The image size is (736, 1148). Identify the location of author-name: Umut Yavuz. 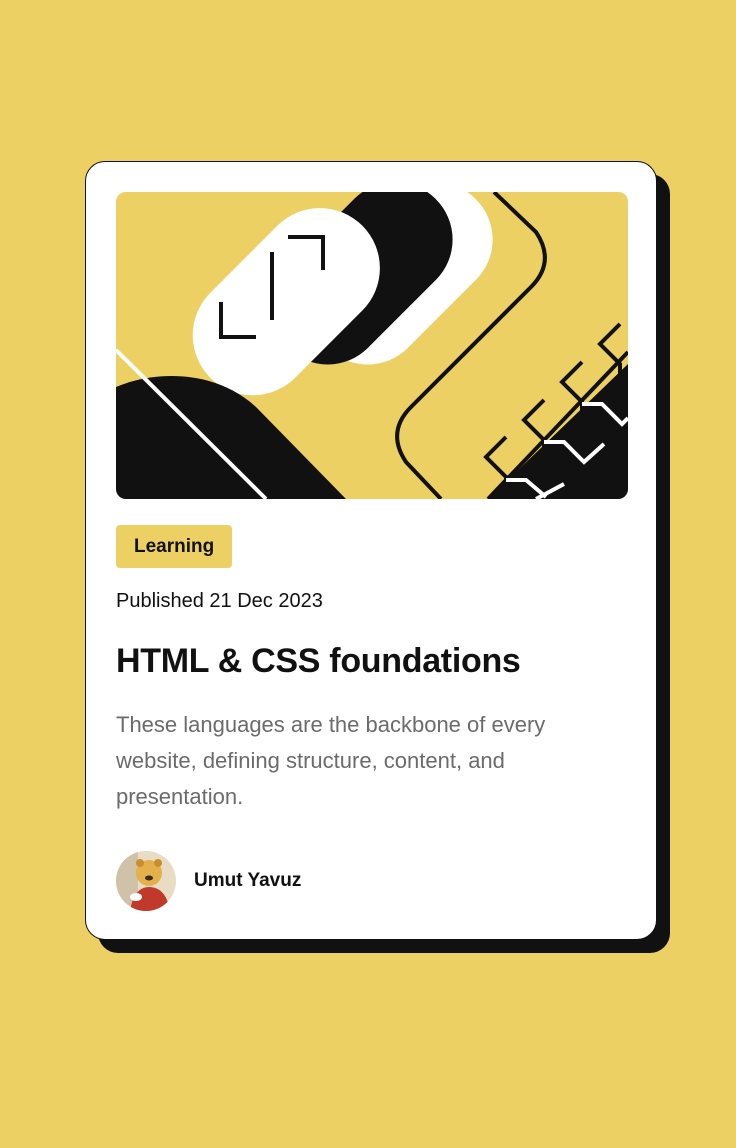
(247, 881).